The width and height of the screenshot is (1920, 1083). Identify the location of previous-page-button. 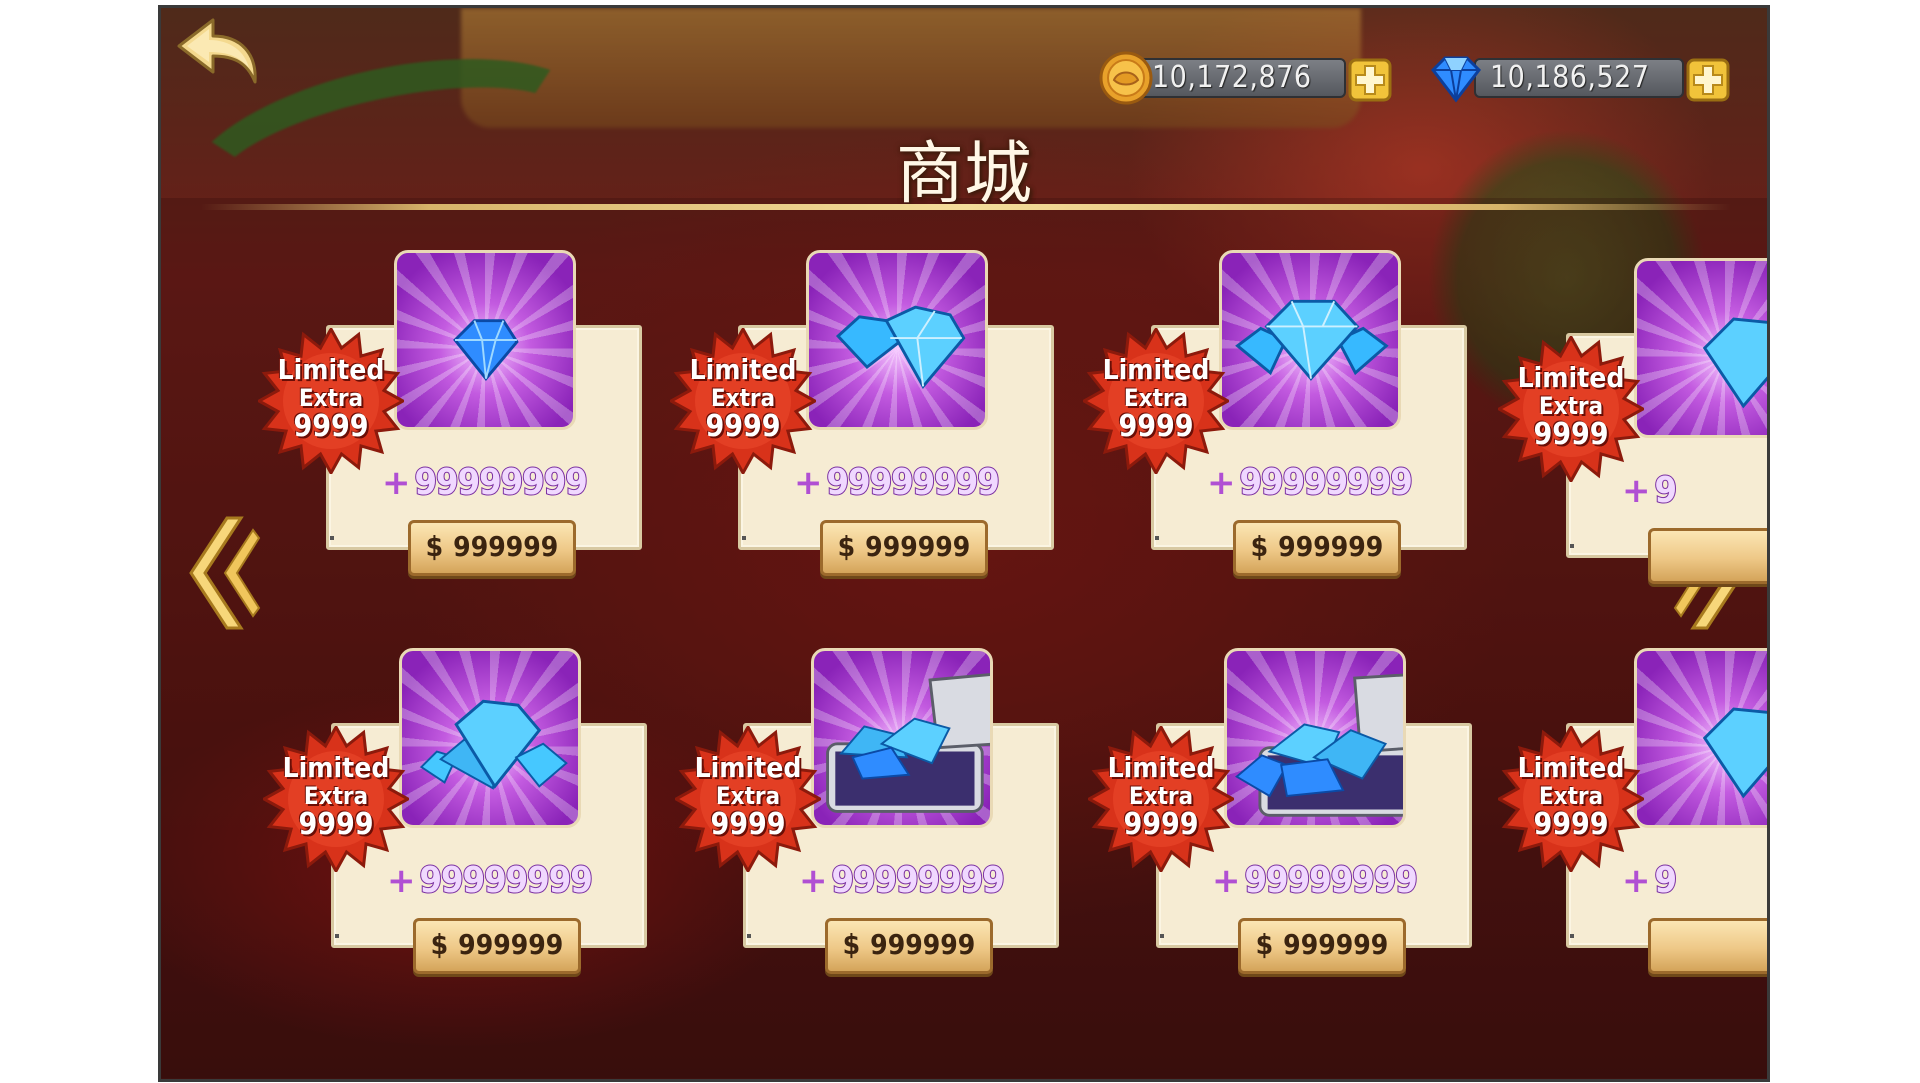
(221, 573).